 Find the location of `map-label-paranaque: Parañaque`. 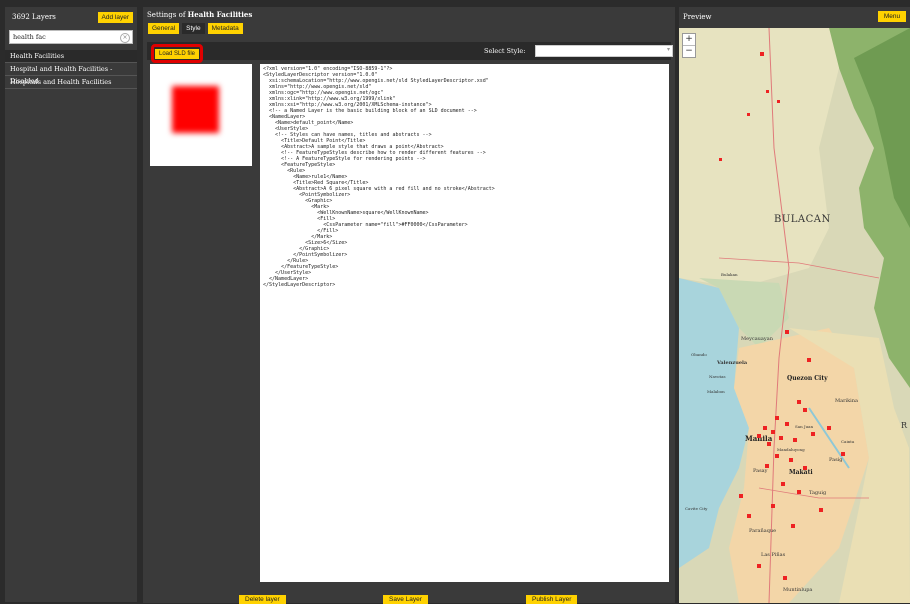

map-label-paranaque: Parañaque is located at coordinates (762, 530).